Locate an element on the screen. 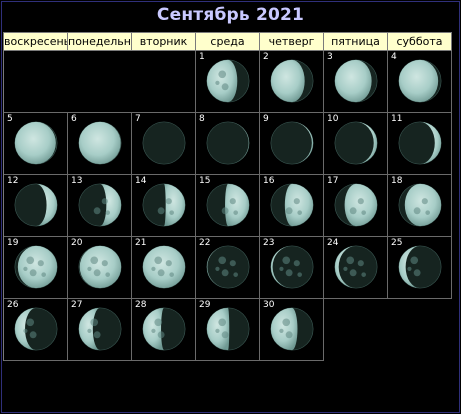 This screenshot has width=461, height=414. day-cell: 30 is located at coordinates (292, 330).